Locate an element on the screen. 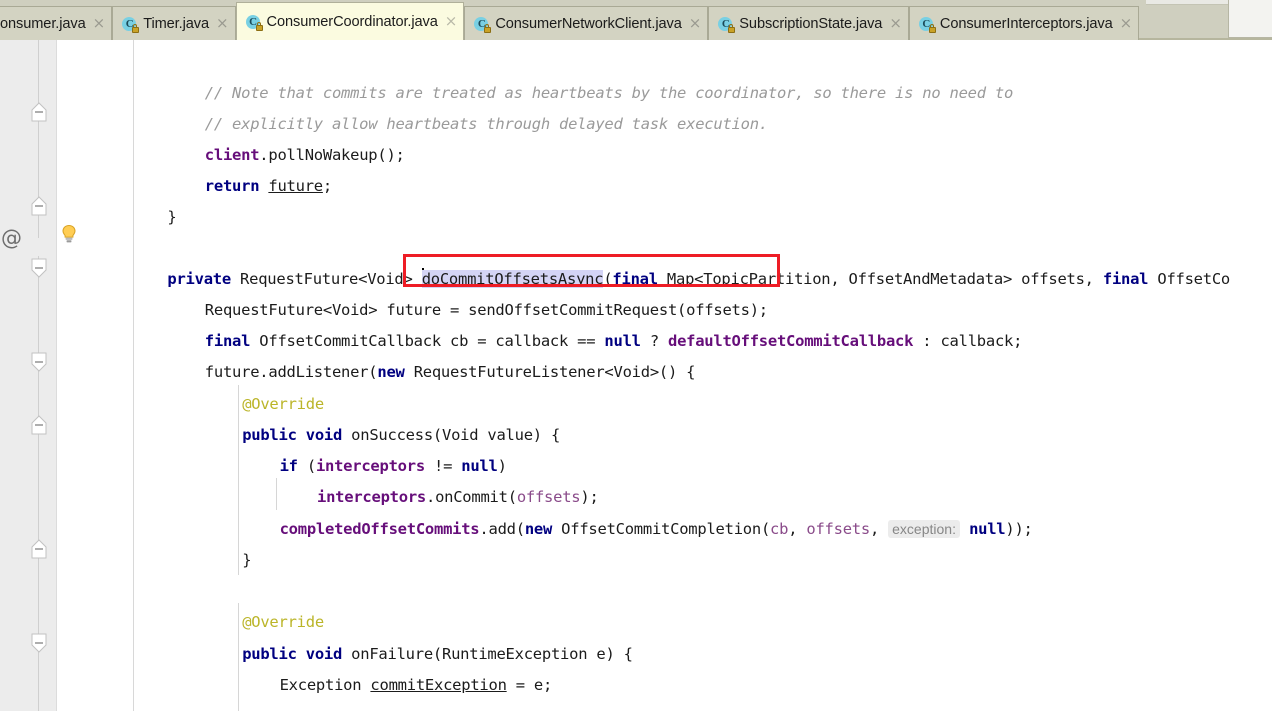  override-marker-icon: @ is located at coordinates (11, 238).